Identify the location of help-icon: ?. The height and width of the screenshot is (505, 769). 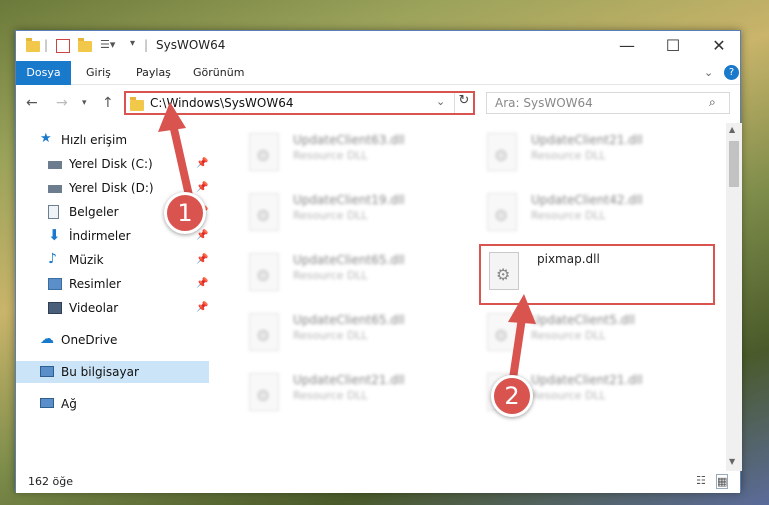
(731, 72).